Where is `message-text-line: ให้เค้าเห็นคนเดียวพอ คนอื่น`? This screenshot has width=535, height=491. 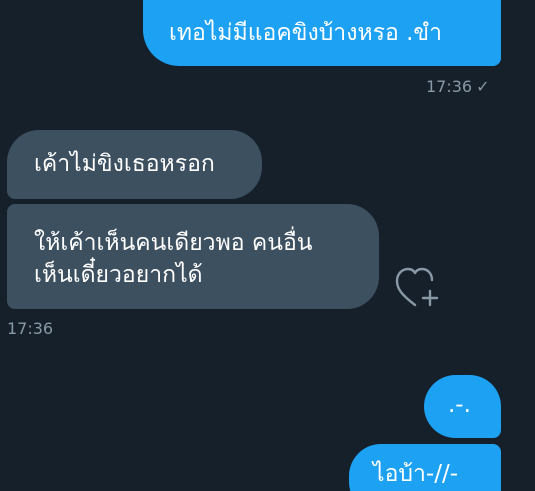
message-text-line: ให้เค้าเห็นคนเดียวพอ คนอื่น is located at coordinates (173, 243).